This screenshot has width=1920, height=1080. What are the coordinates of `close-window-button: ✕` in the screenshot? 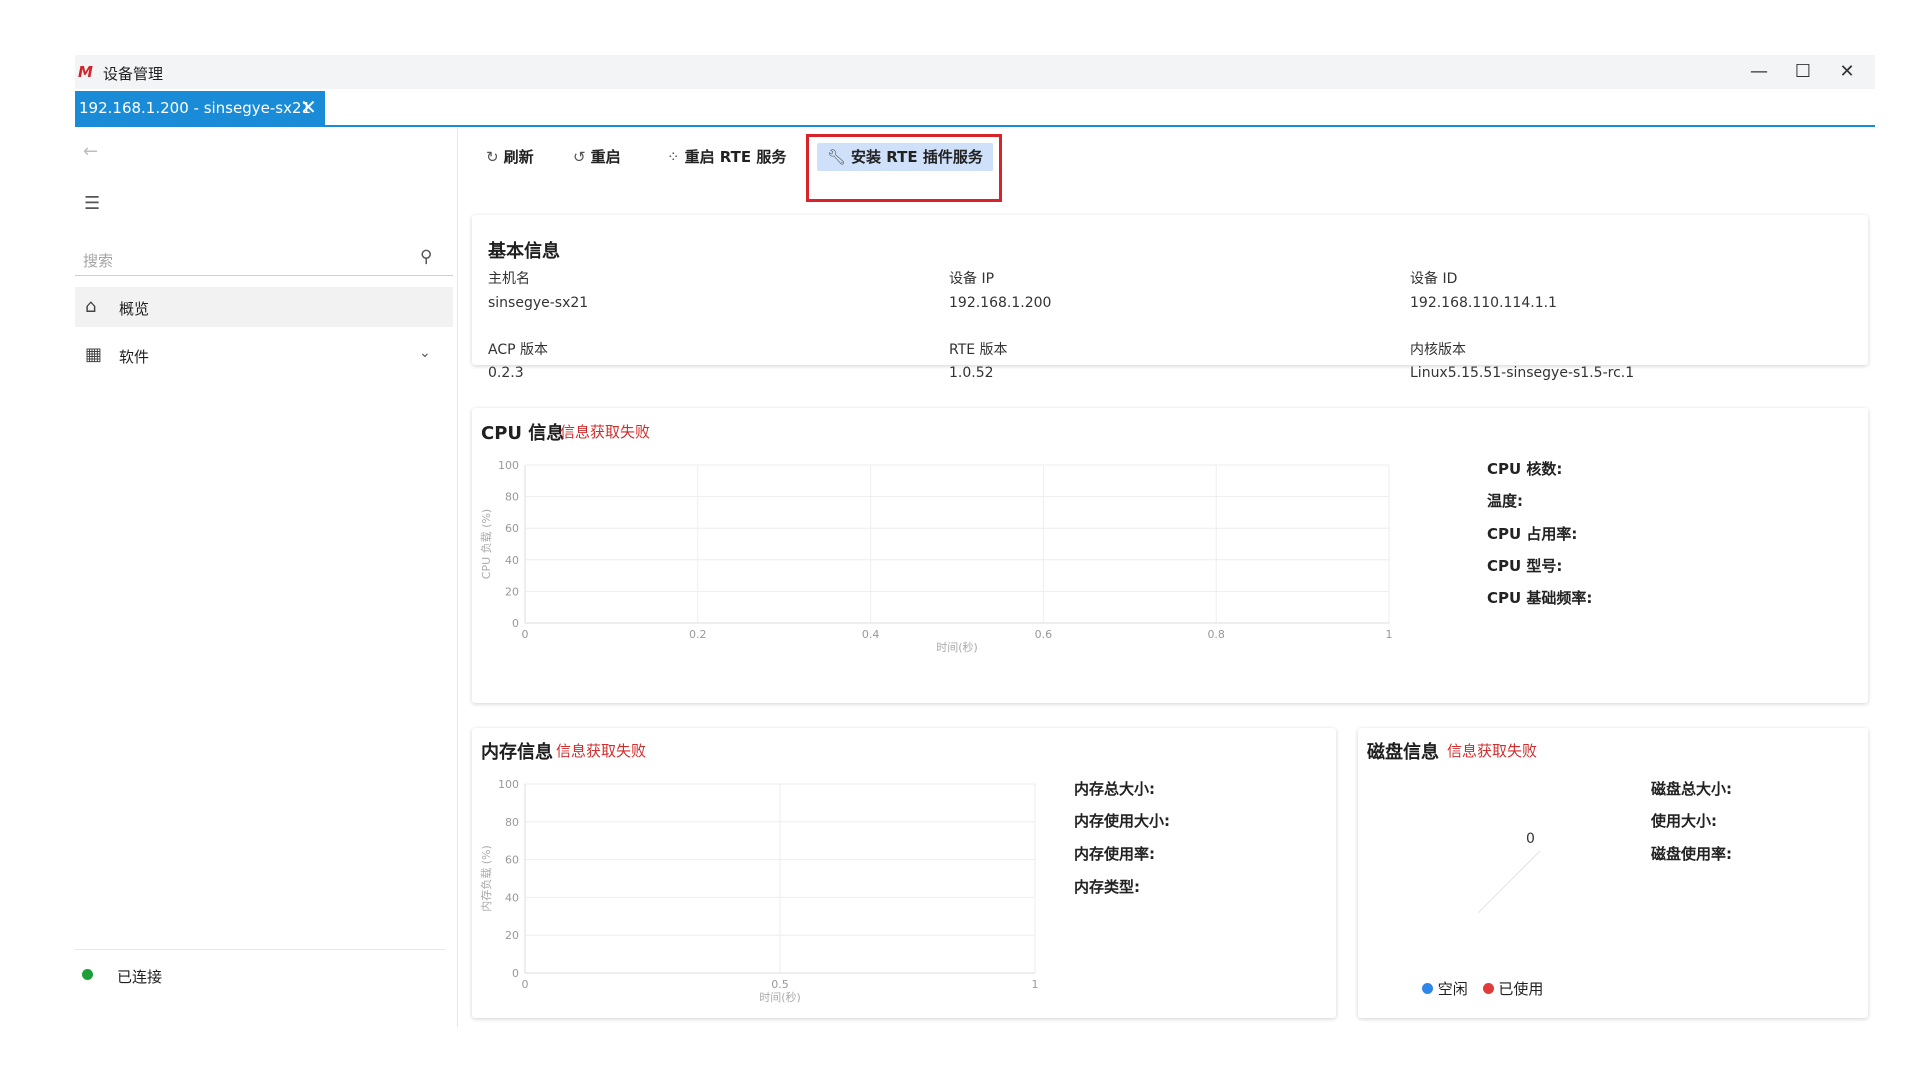 It's located at (1847, 72).